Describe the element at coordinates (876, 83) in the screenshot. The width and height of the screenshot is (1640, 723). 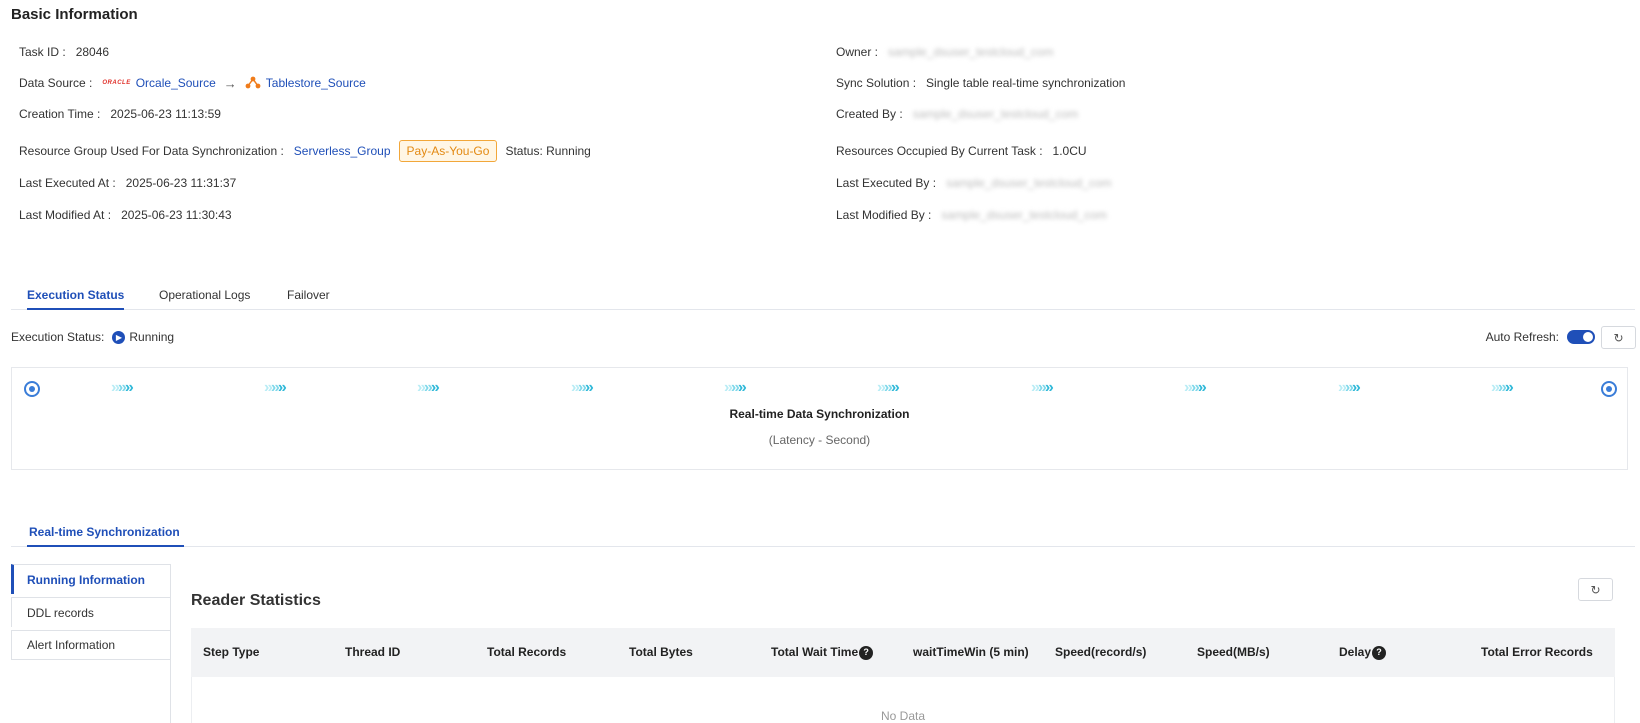
I see `sync-solution-label: Sync Solution :` at that location.